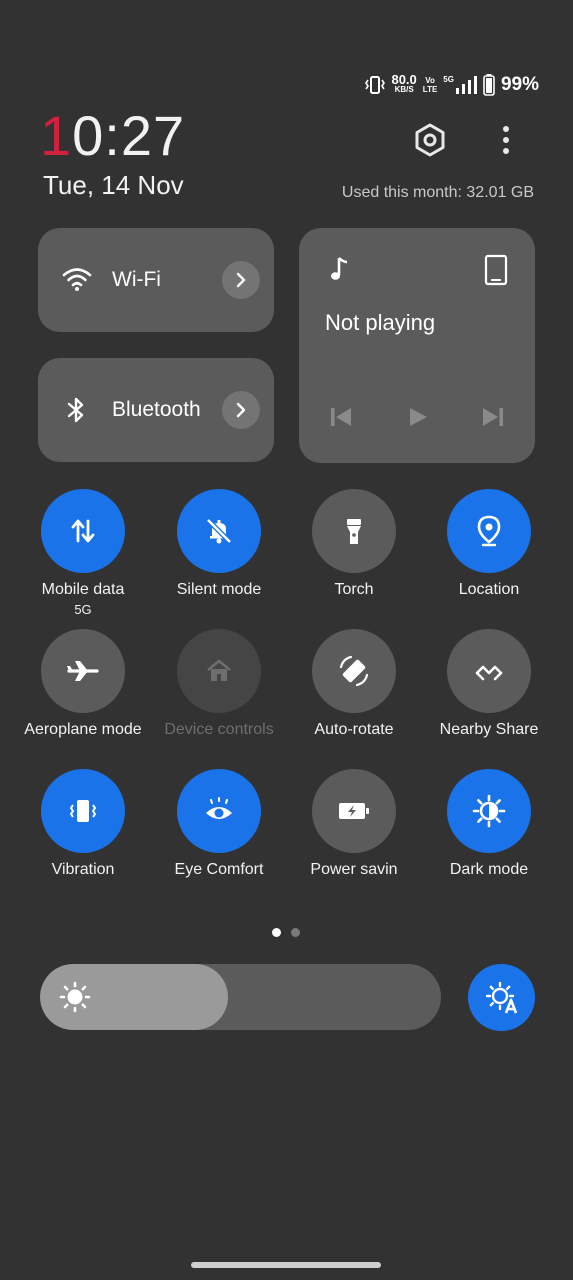 The height and width of the screenshot is (1280, 573). Describe the element at coordinates (493, 417) in the screenshot. I see `next-icon` at that location.